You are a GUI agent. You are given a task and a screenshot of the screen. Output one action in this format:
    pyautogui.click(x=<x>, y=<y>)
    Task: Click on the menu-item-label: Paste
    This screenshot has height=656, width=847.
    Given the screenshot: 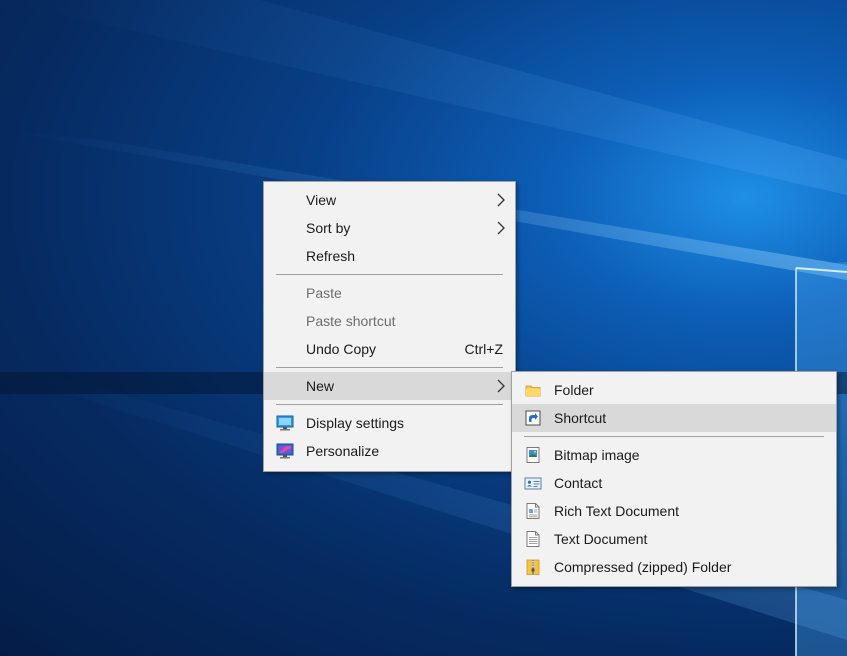 What is the action you would take?
    pyautogui.click(x=324, y=293)
    